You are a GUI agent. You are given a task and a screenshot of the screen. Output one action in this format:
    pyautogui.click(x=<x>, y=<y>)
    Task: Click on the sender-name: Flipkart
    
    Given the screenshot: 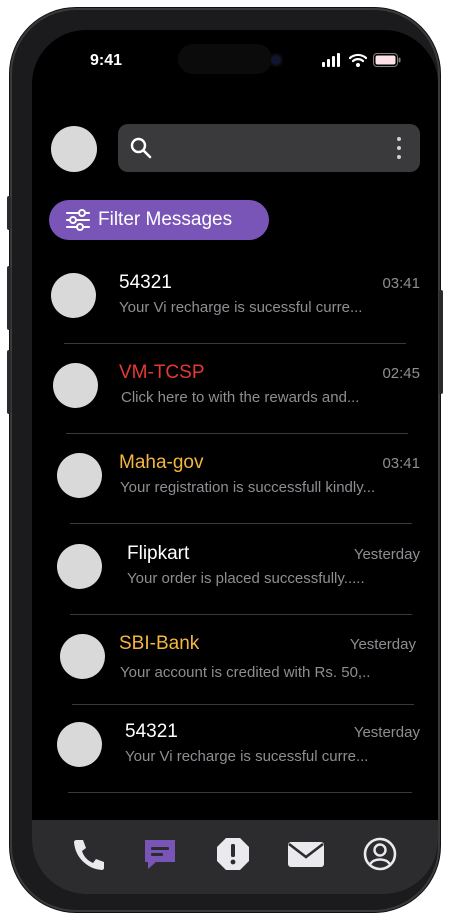 What is the action you would take?
    pyautogui.click(x=158, y=553)
    